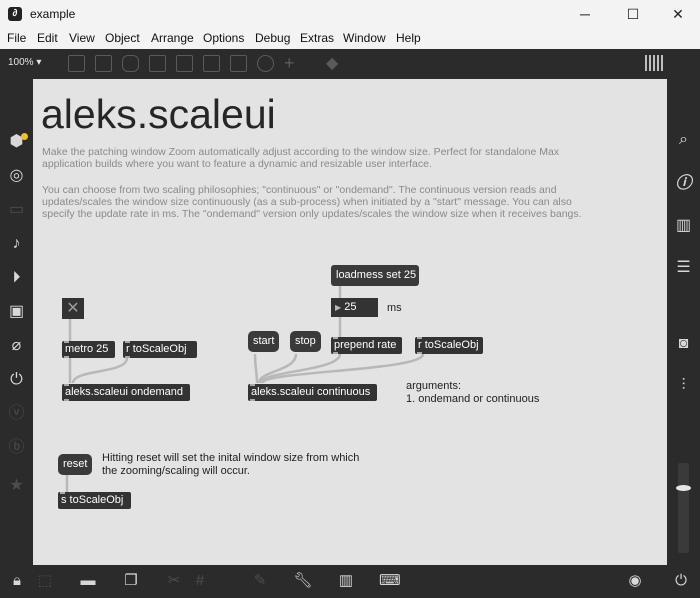  What do you see at coordinates (677, 14) in the screenshot?
I see `close-button: ✕` at bounding box center [677, 14].